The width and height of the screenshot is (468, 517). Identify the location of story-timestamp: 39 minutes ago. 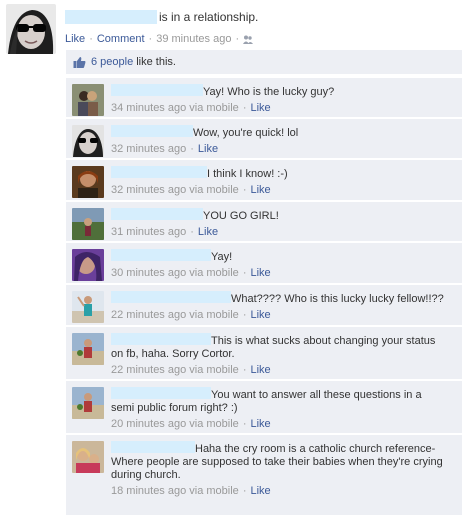
(193, 39).